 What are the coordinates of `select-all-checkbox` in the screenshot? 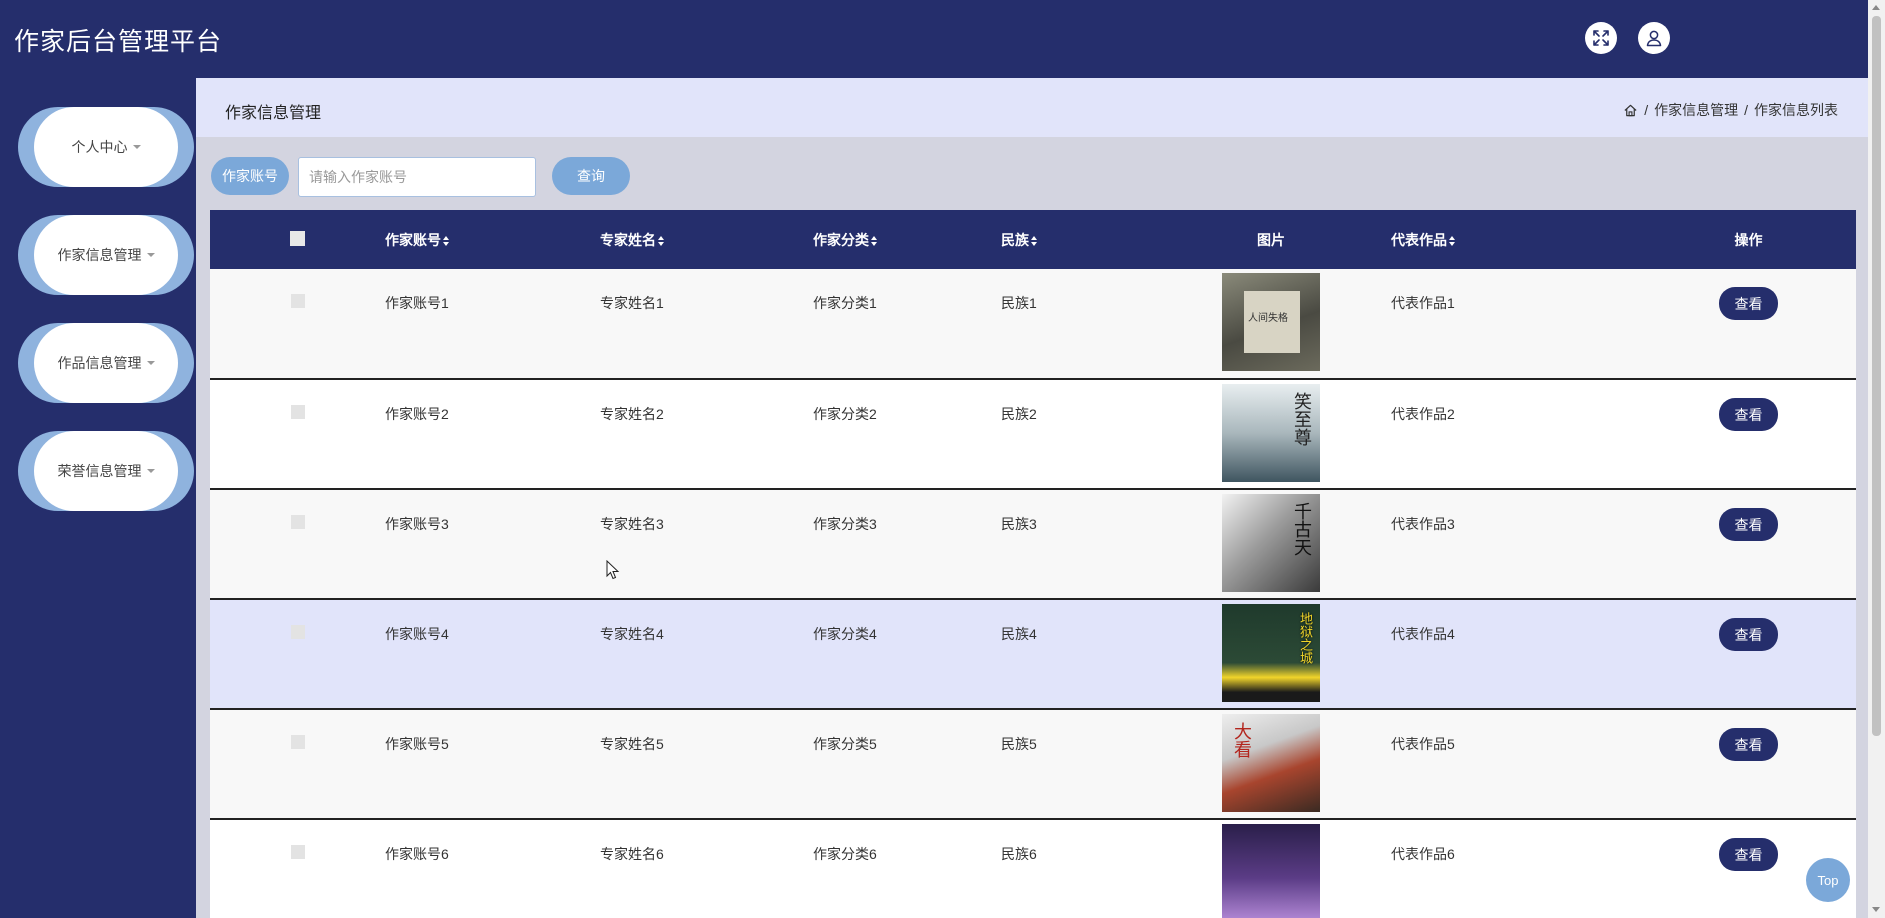 It's located at (297, 238).